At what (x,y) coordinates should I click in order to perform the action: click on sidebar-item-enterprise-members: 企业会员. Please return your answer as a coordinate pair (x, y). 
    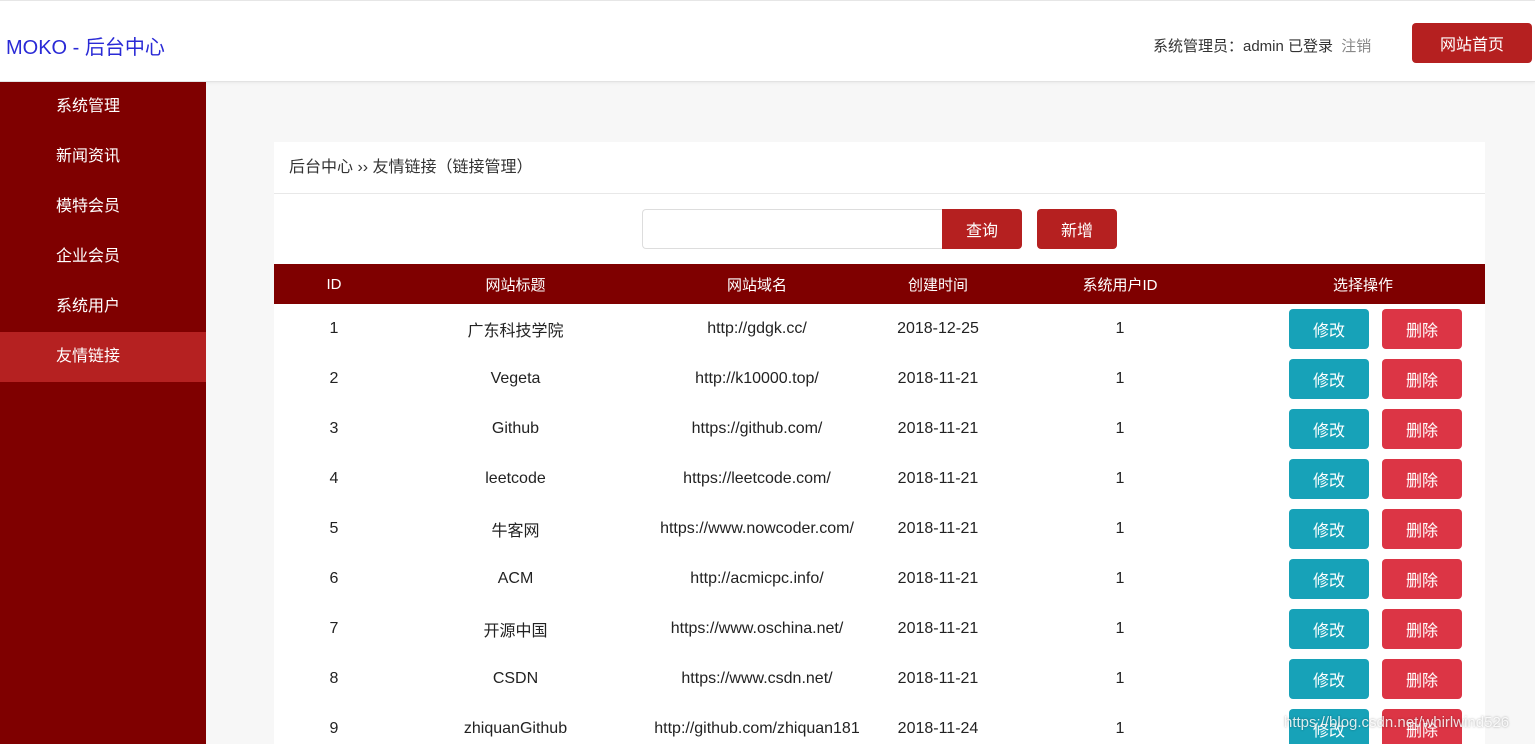
    Looking at the image, I should click on (103, 257).